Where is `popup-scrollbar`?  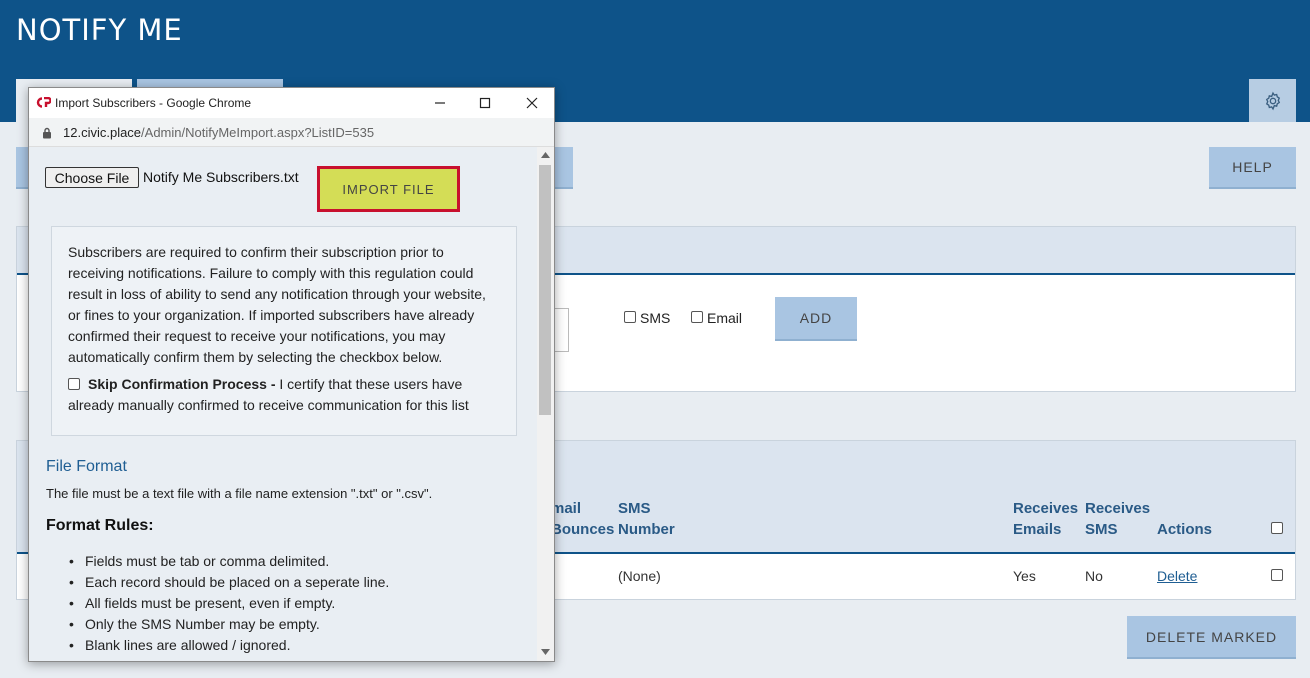 popup-scrollbar is located at coordinates (545, 404).